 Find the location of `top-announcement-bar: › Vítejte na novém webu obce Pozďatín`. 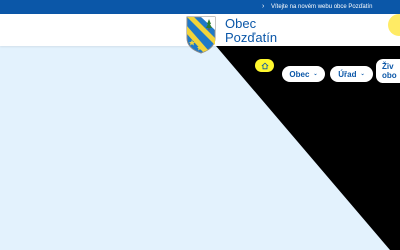

top-announcement-bar: › Vítejte na novém webu obce Pozďatín is located at coordinates (200, 7).